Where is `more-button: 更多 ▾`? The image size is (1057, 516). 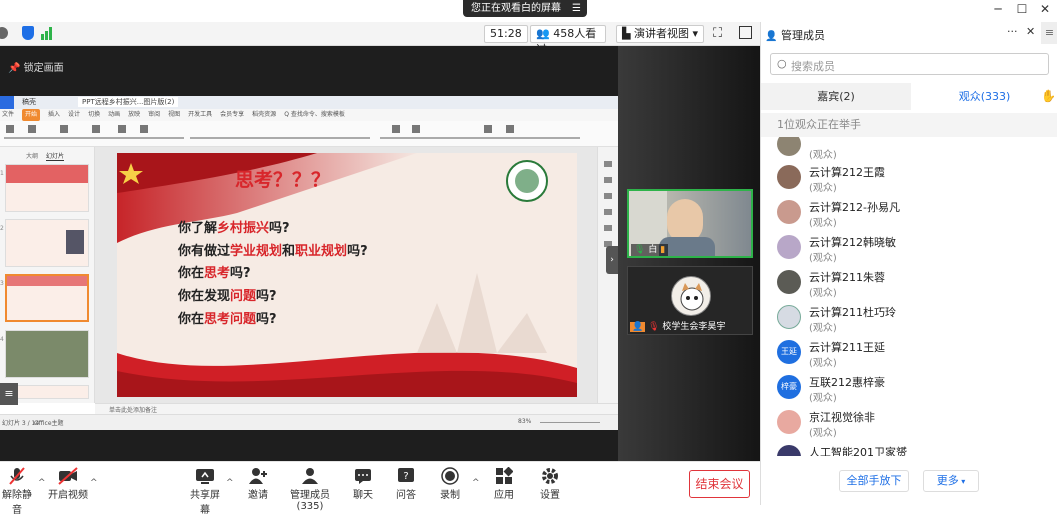
more-button: 更多 ▾ is located at coordinates (951, 481).